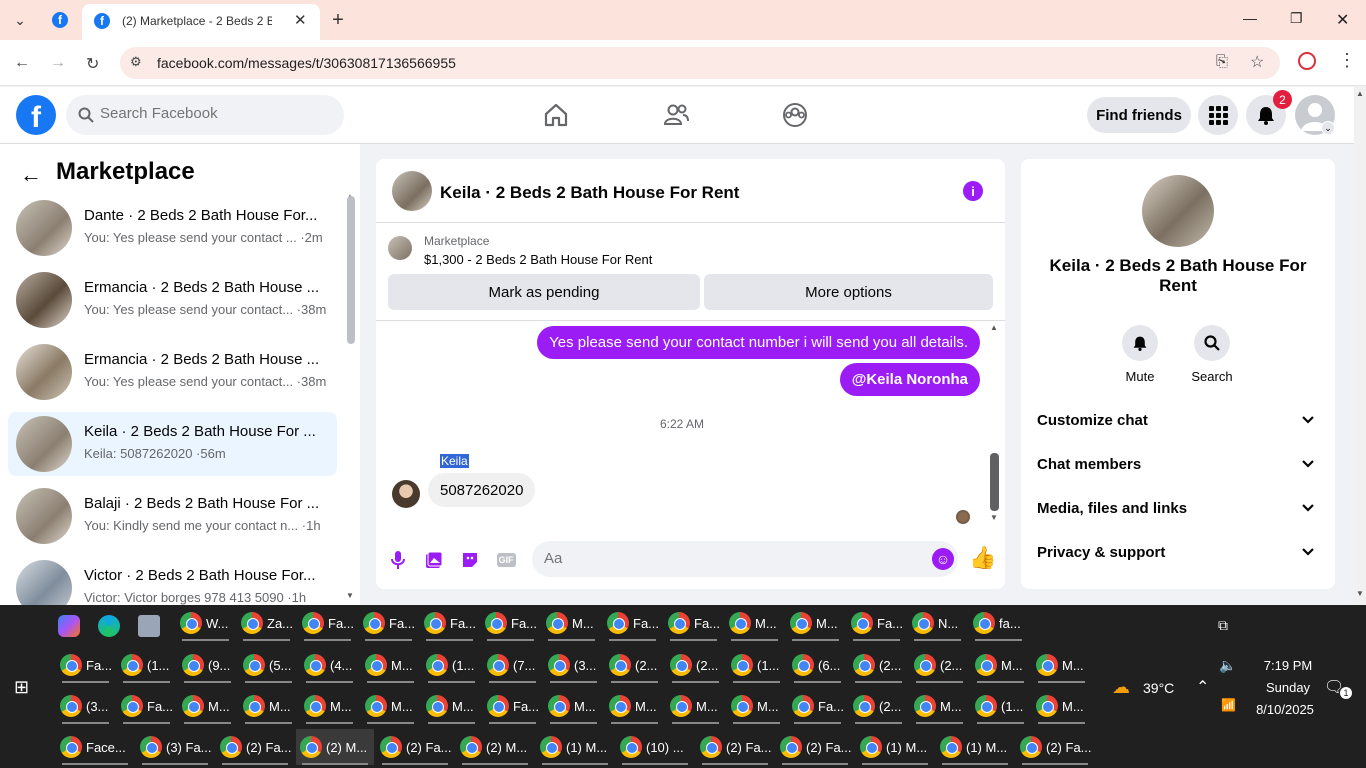 The height and width of the screenshot is (768, 1366). What do you see at coordinates (994, 517) in the screenshot?
I see `scroll-down-icon: ▼` at bounding box center [994, 517].